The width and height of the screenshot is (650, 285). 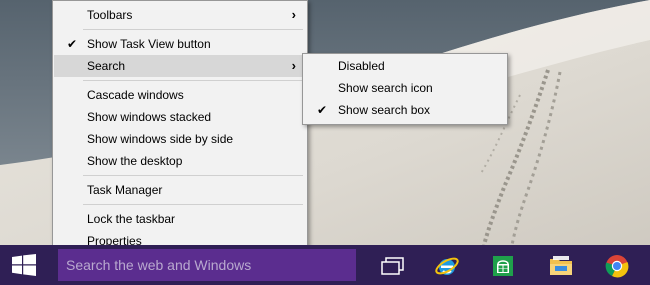 I want to click on submenu-item-show-search-box: ✔ Show search box, so click(x=405, y=110).